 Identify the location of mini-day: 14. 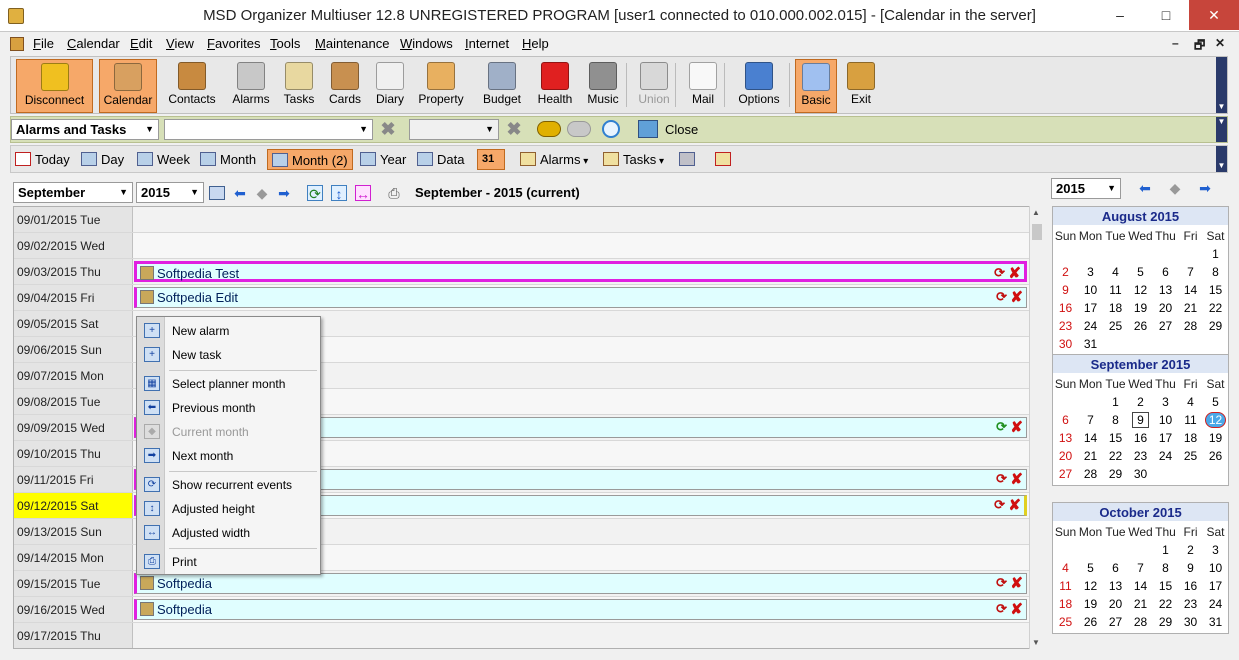
(1190, 290).